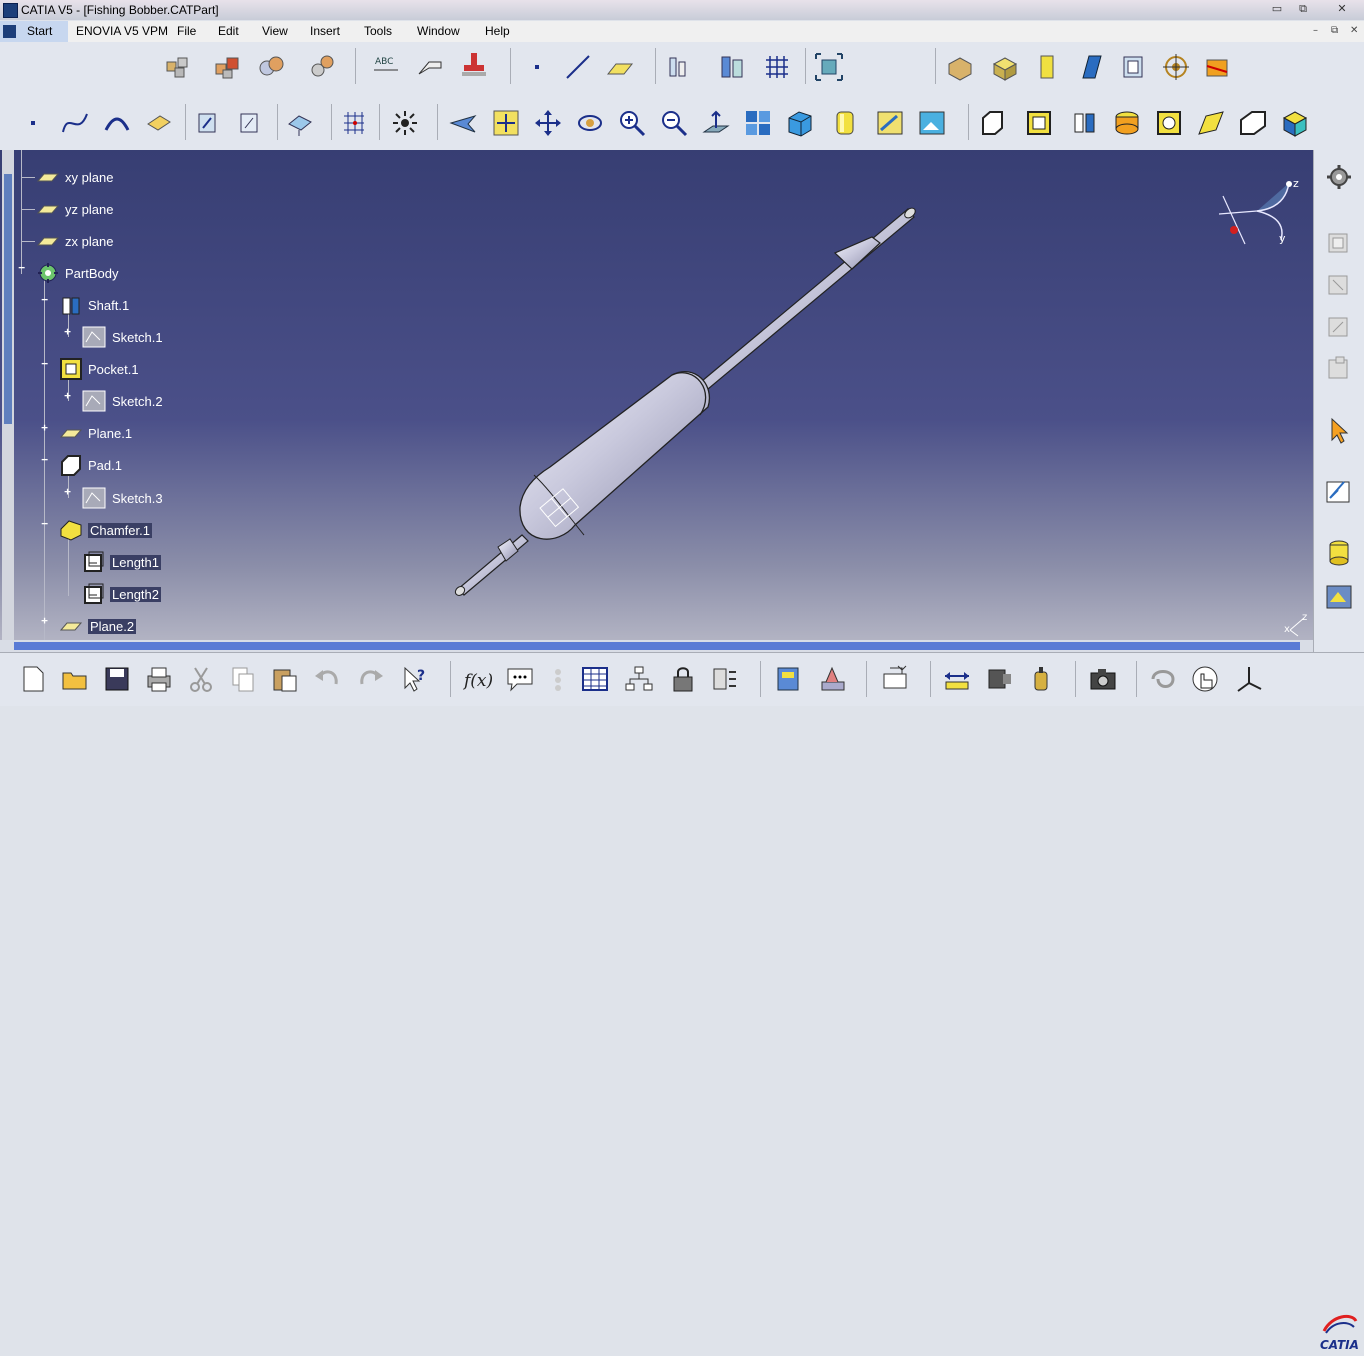 Image resolution: width=1364 pixels, height=1356 pixels. I want to click on menu-tools: Tools, so click(378, 31).